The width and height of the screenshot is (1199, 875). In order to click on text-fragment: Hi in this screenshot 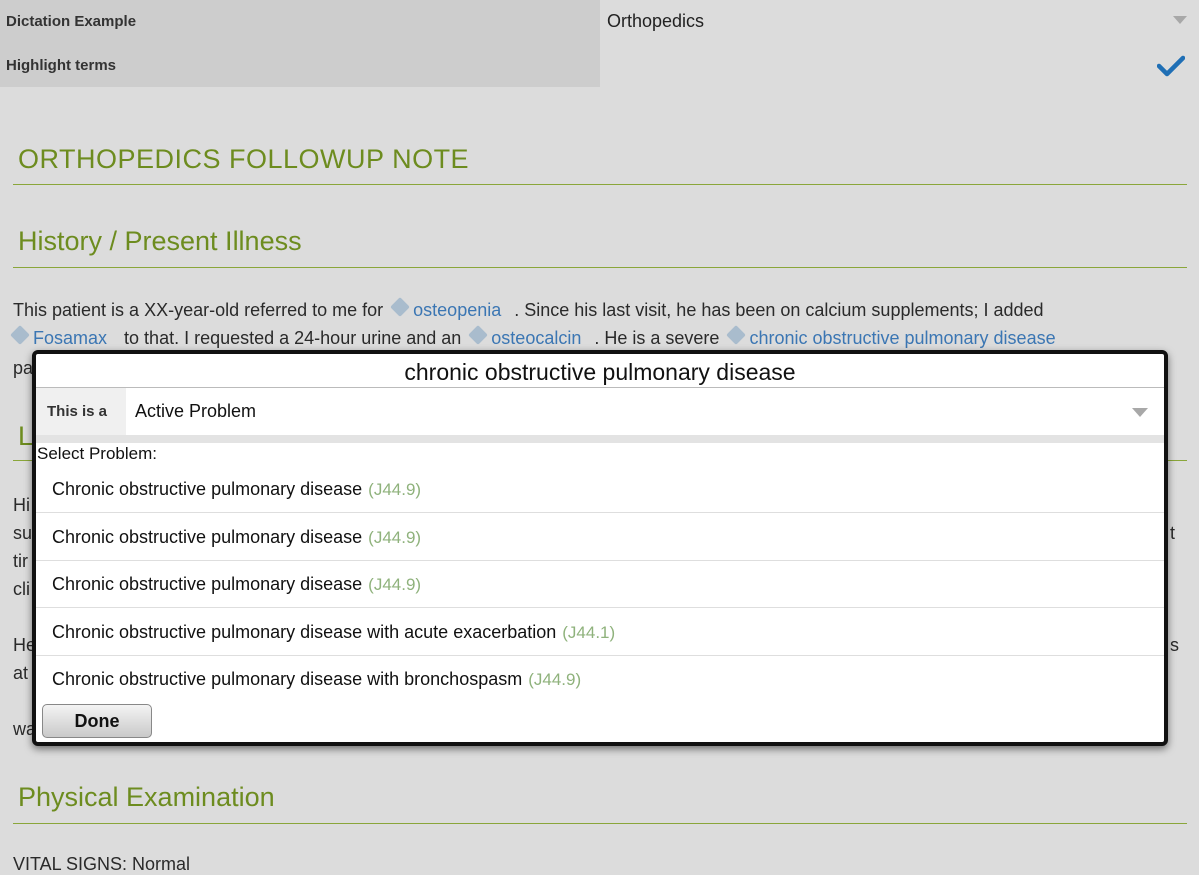, I will do `click(21, 505)`.